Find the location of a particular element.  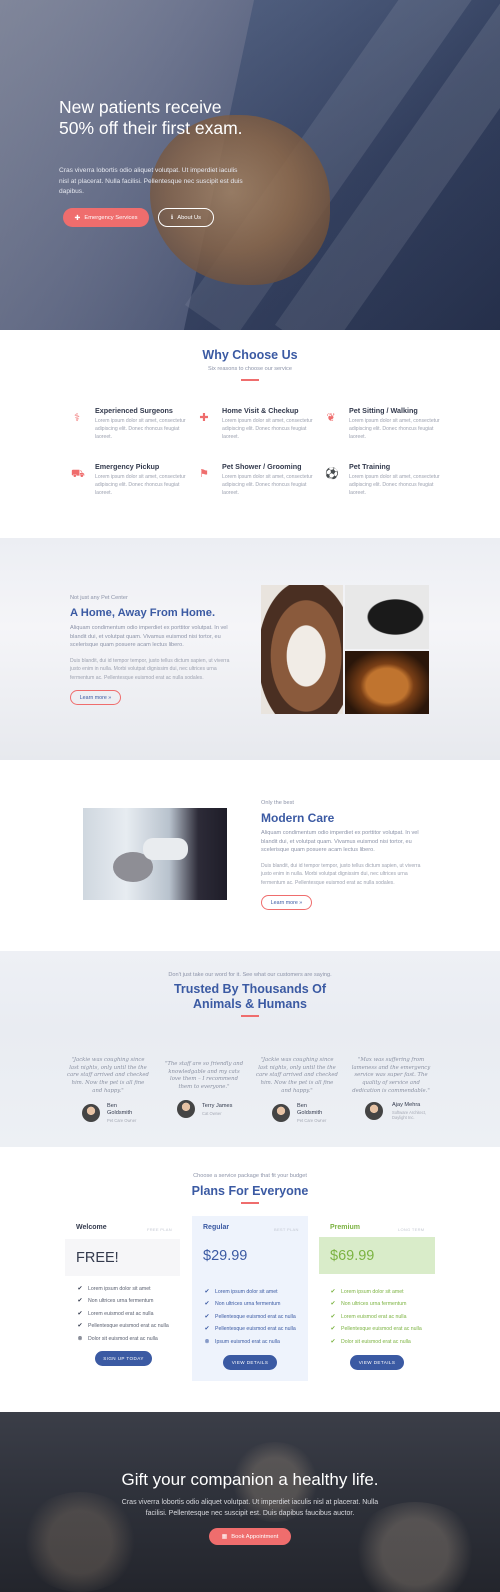

plan-feature: ⊗ Ipsum euismod erat ac nulla is located at coordinates (242, 1342).